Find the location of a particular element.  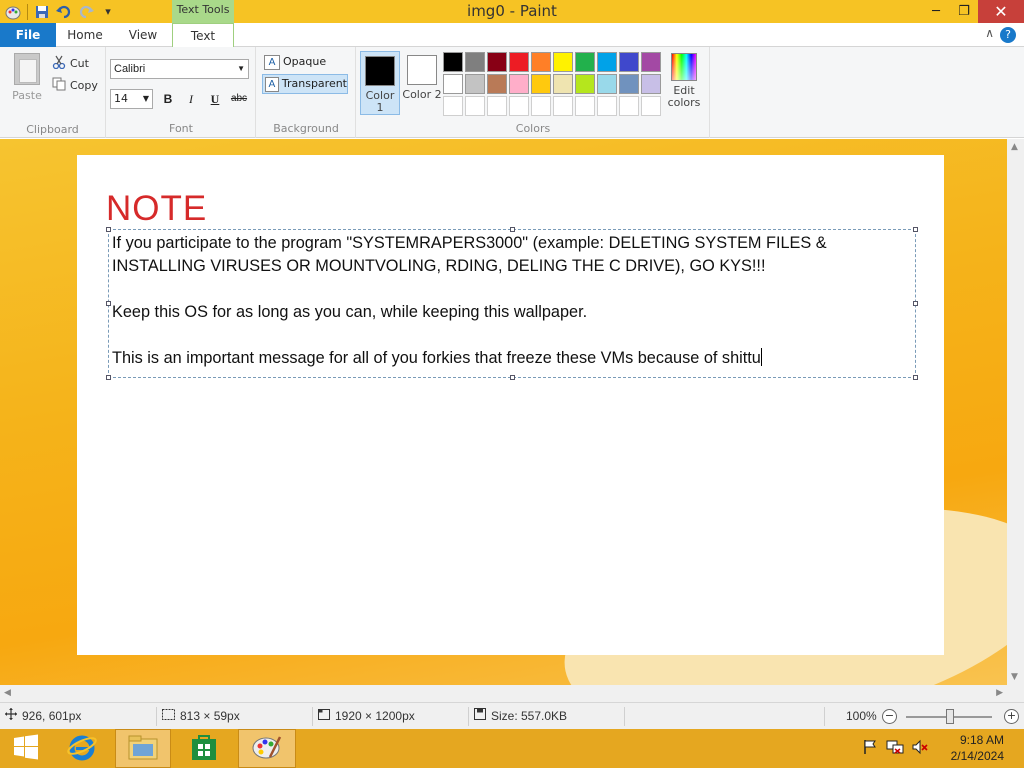

scroll-up-icon: ▲ is located at coordinates (1014, 147).